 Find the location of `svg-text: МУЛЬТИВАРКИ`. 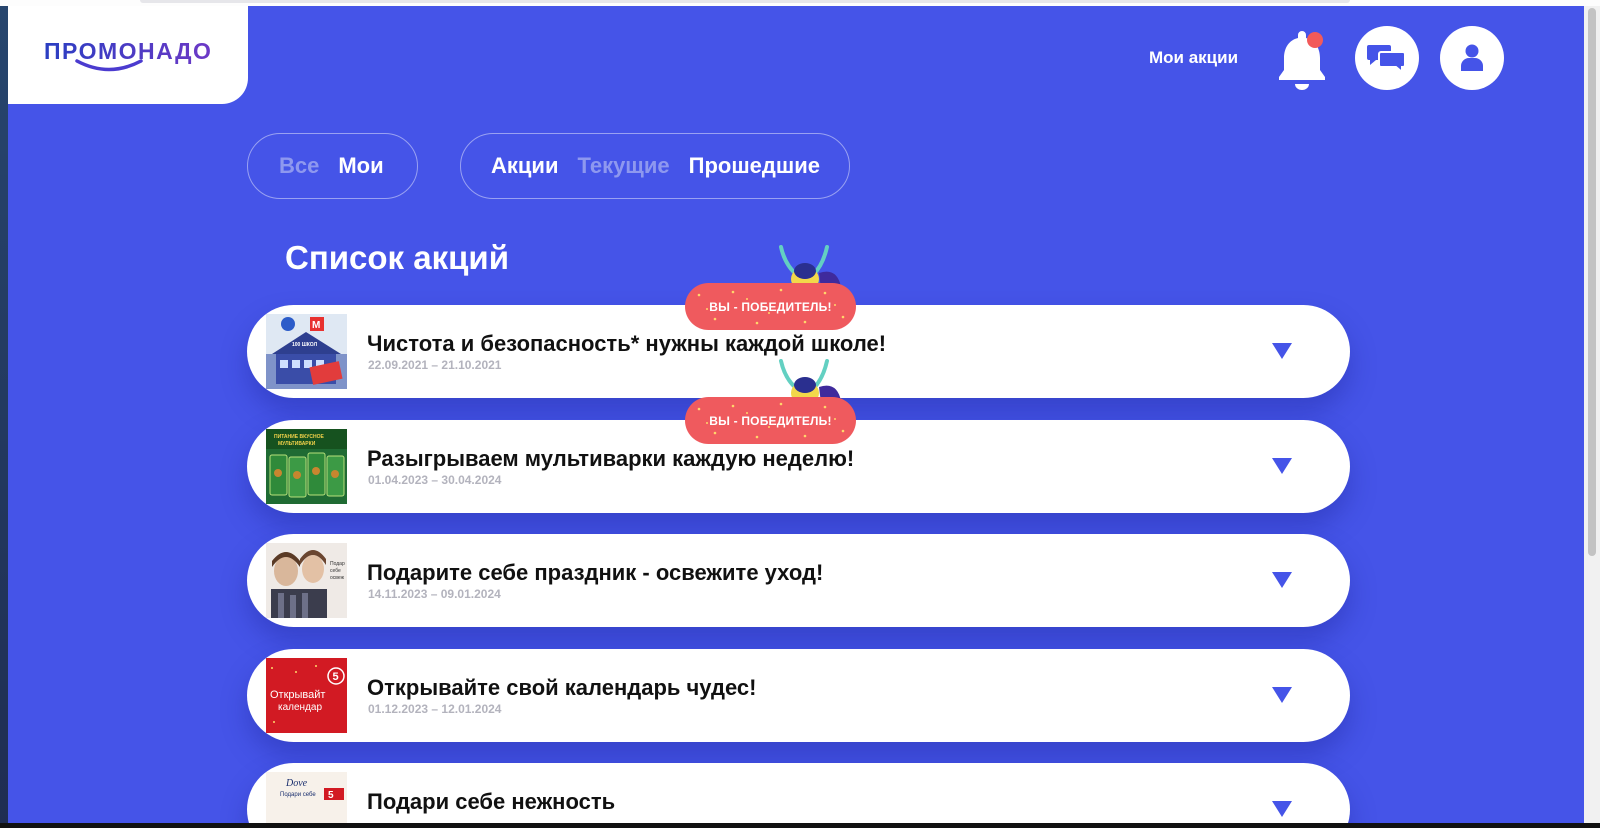

svg-text: МУЛЬТИВАРКИ is located at coordinates (297, 444).